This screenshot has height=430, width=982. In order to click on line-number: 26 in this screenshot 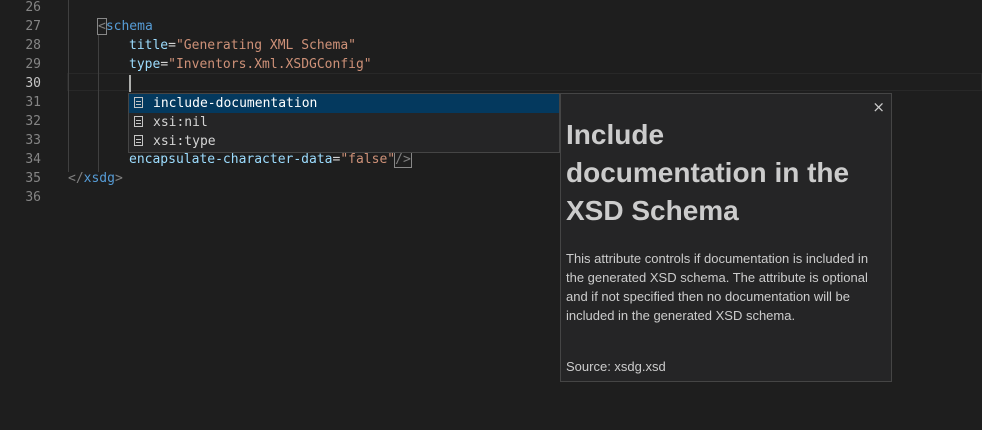, I will do `click(33, 7)`.